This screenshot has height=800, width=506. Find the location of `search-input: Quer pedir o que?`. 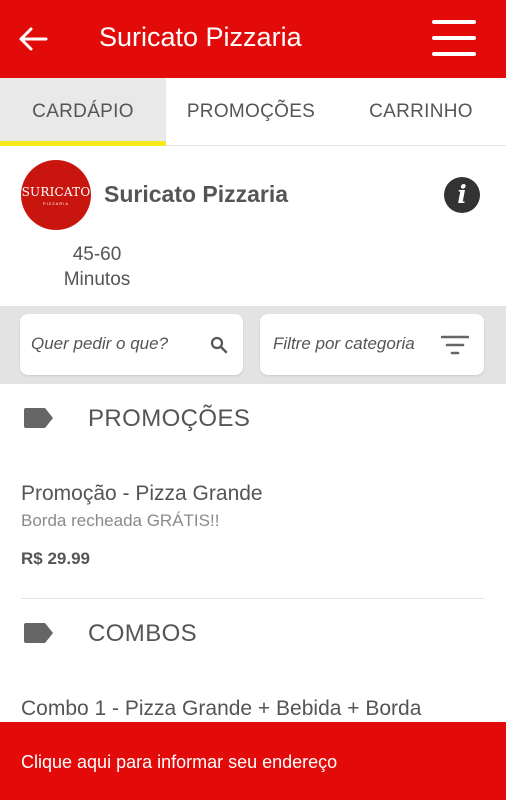

search-input: Quer pedir o que? is located at coordinates (131, 344).